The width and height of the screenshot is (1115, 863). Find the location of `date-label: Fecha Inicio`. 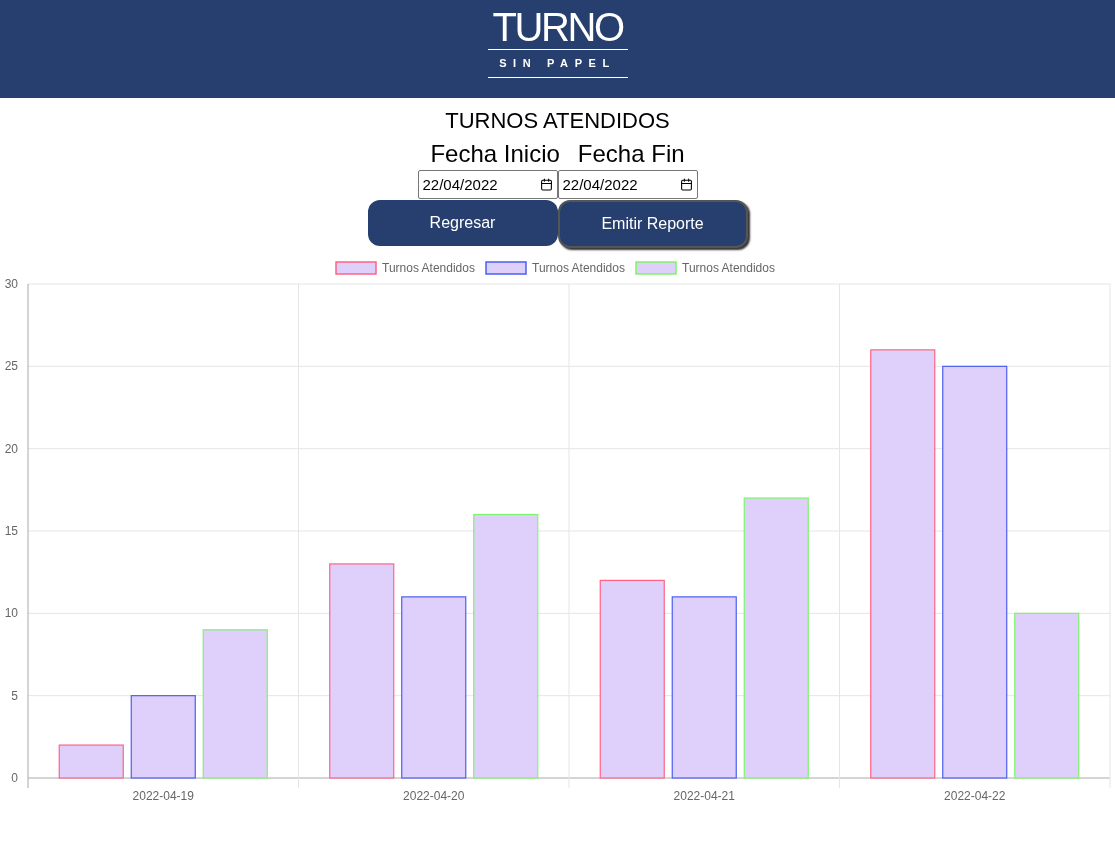

date-label: Fecha Inicio is located at coordinates (495, 154).